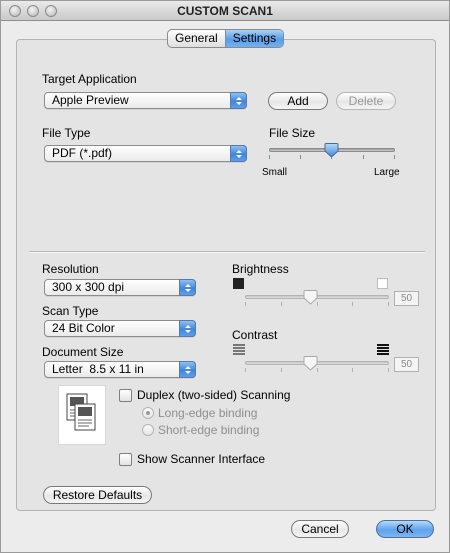  I want to click on duplex-label: Duplex (two-sided) Scanning, so click(214, 395).